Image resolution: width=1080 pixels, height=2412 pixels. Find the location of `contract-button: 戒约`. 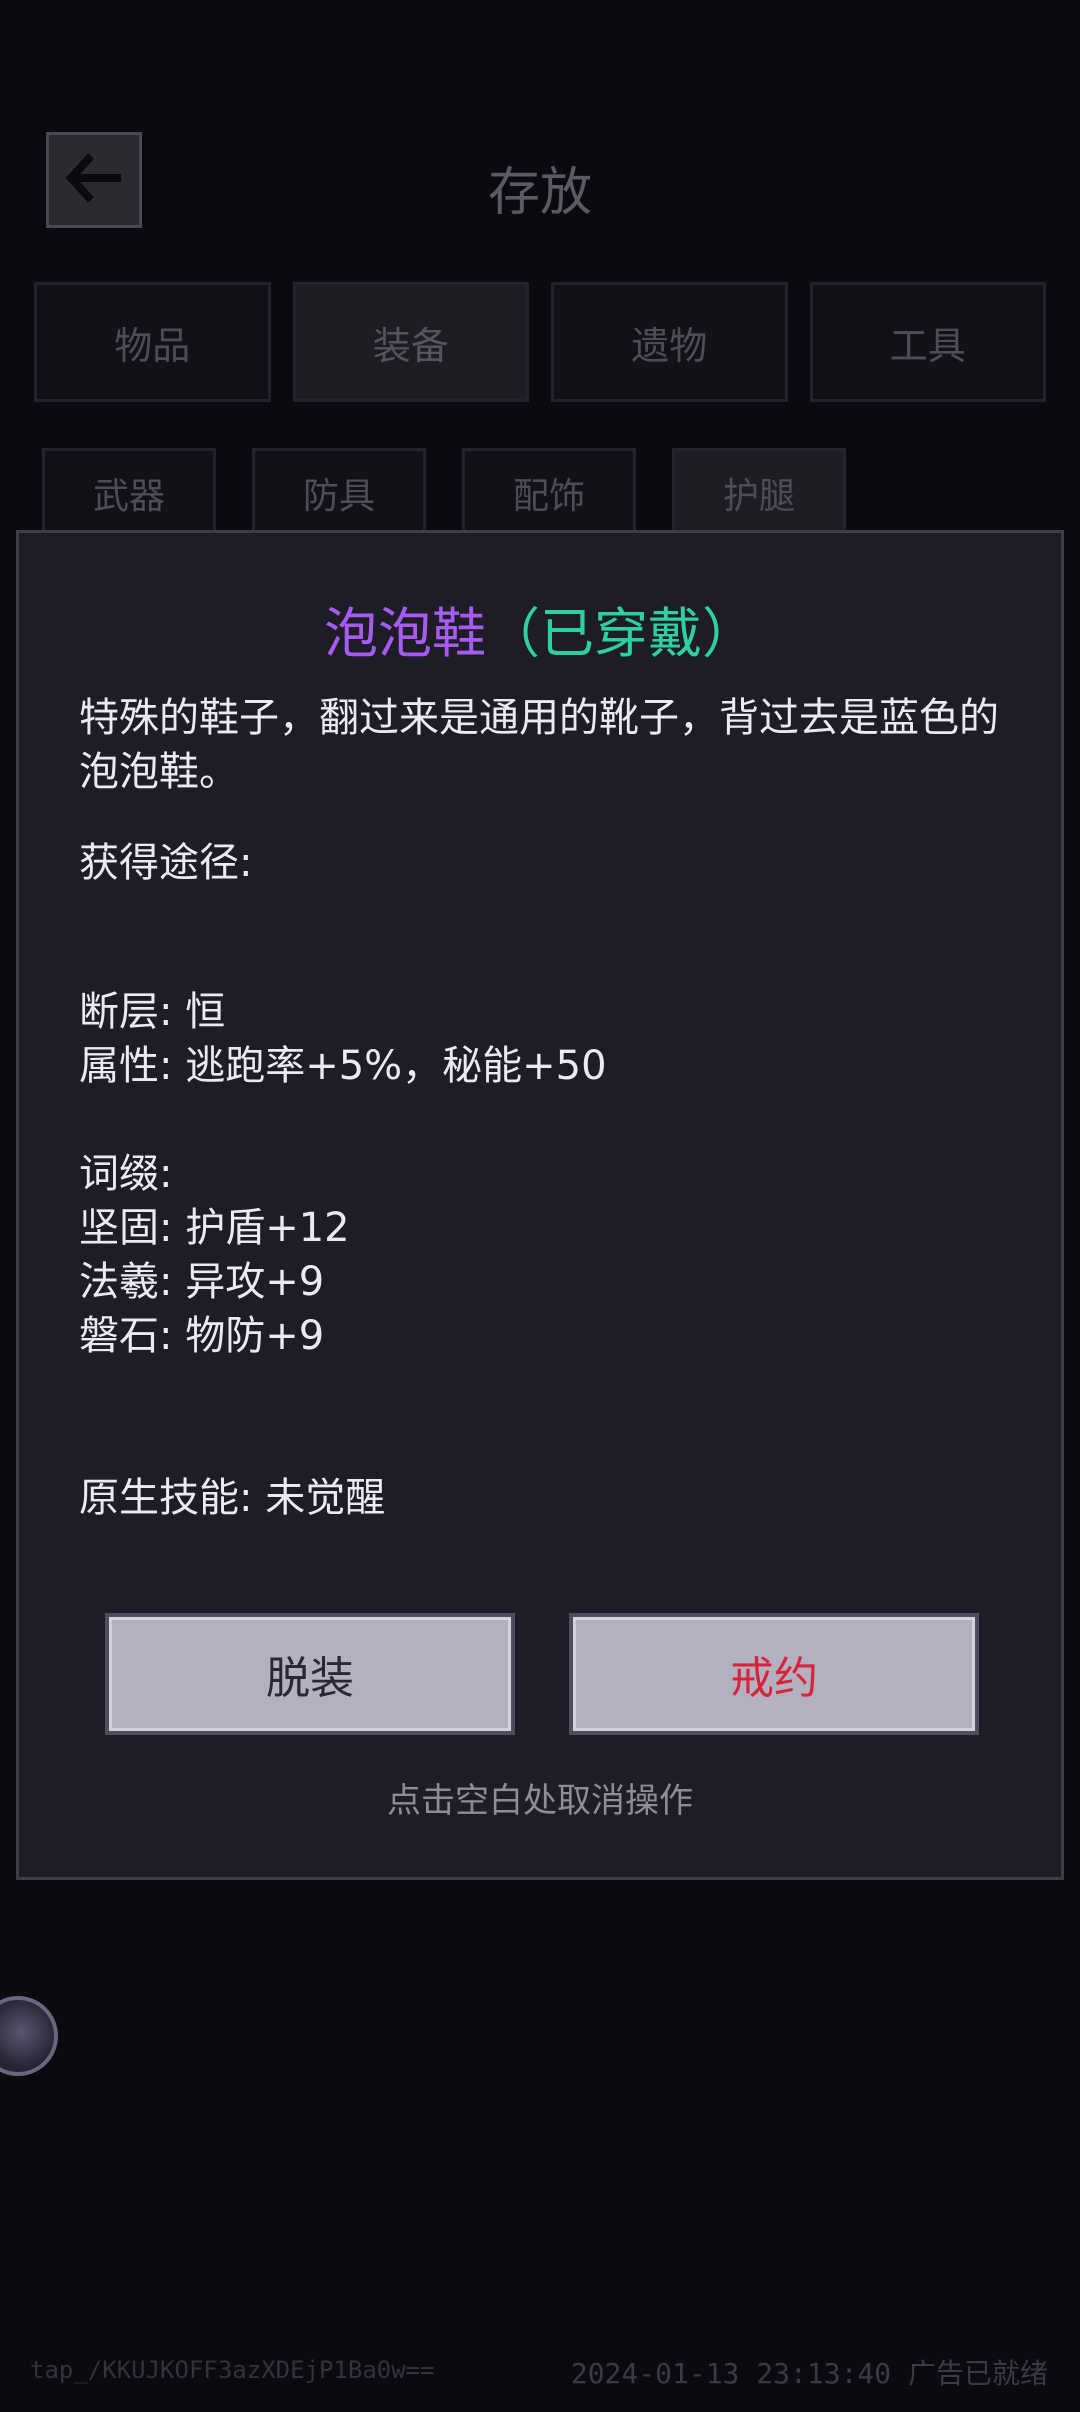

contract-button: 戒约 is located at coordinates (774, 1674).